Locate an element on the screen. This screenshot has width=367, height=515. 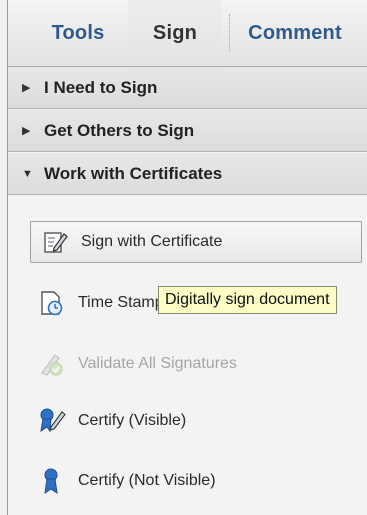
ribbon-icon is located at coordinates (52, 481).